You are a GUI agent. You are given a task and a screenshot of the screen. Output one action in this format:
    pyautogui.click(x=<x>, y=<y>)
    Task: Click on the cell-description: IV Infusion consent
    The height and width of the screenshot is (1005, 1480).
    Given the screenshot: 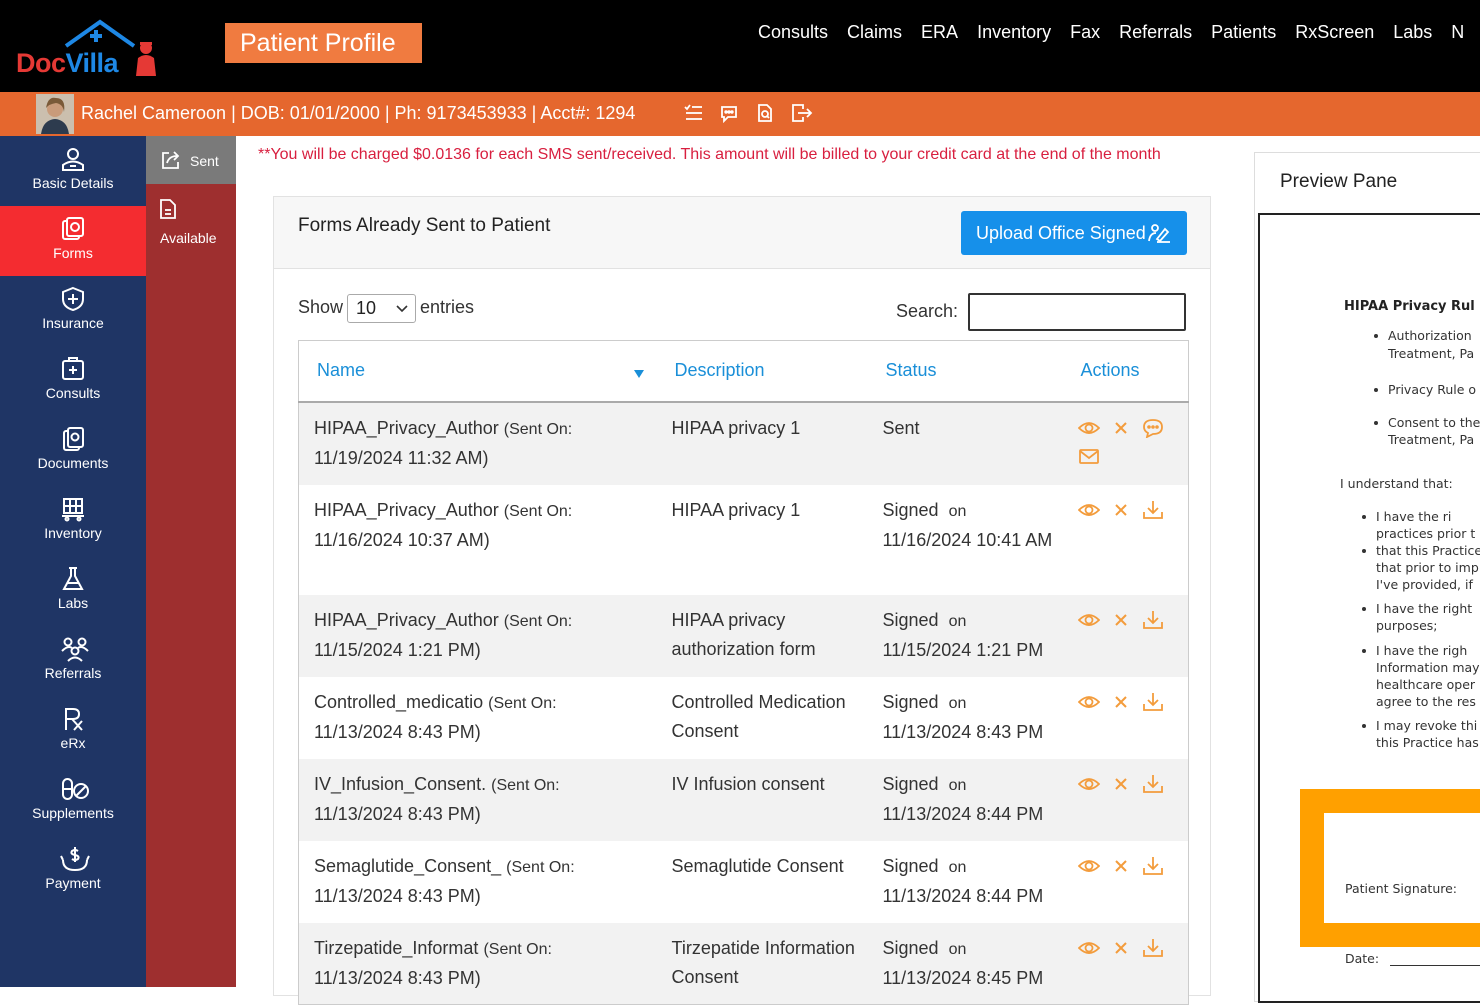 What is the action you would take?
    pyautogui.click(x=762, y=799)
    